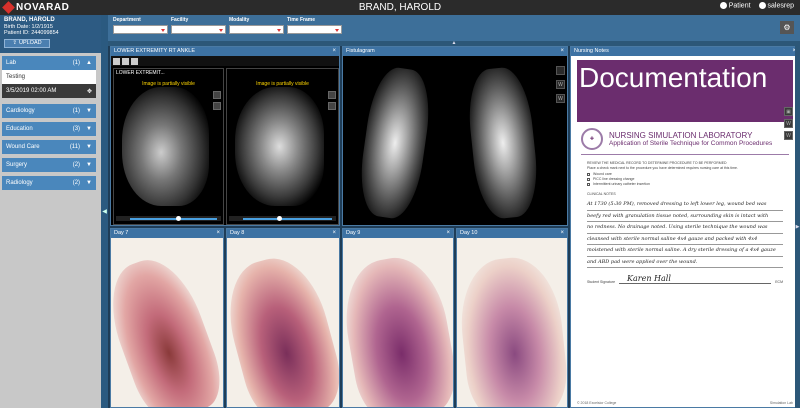  I want to click on settings-button: ⚙, so click(787, 27).